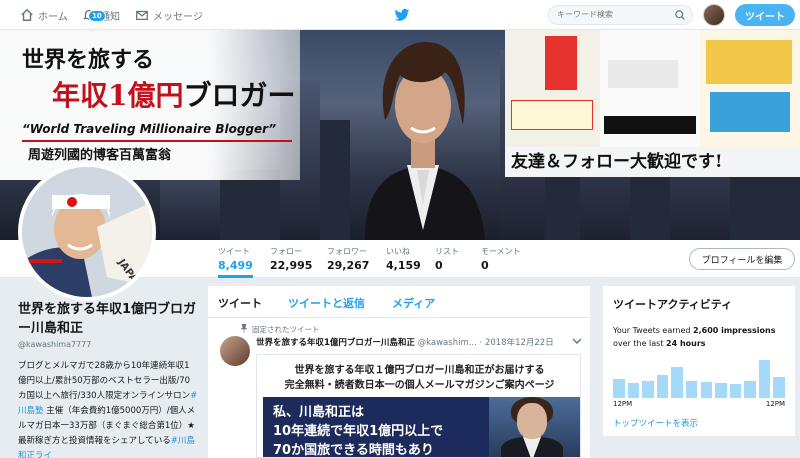  What do you see at coordinates (108, 319) in the screenshot?
I see `profile-name: 世界を旅する年収1億円ブロガー川島和正` at bounding box center [108, 319].